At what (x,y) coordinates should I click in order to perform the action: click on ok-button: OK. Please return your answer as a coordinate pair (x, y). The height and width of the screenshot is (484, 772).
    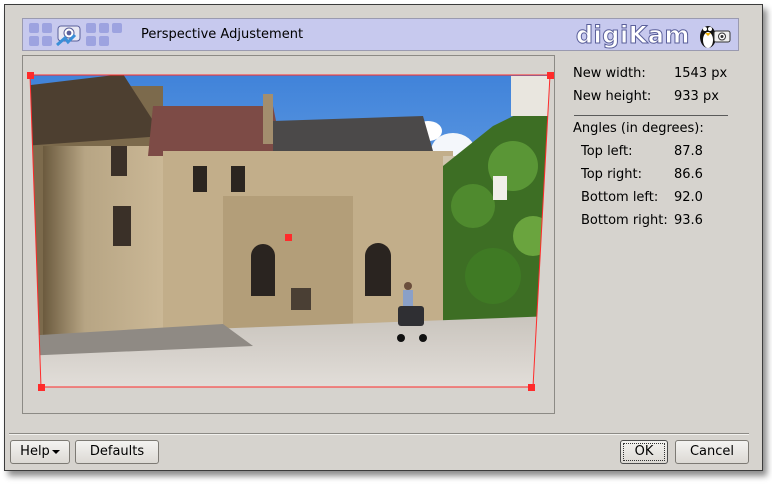
    Looking at the image, I should click on (644, 452).